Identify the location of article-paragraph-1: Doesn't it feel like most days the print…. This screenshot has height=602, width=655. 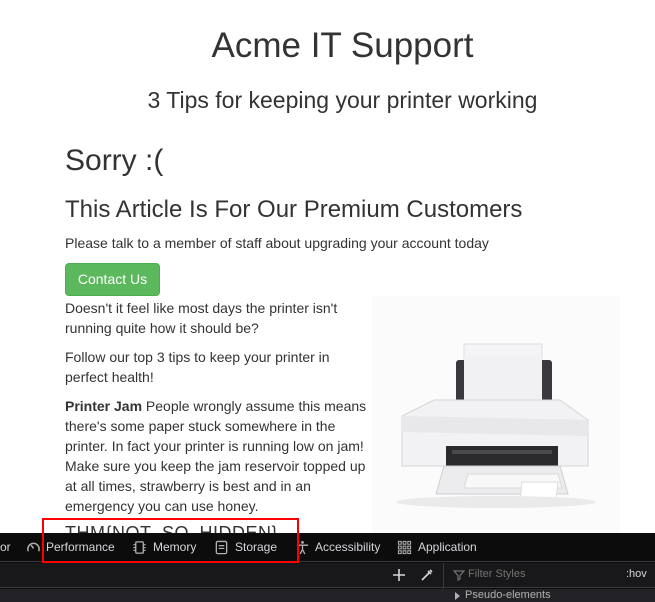
(201, 318).